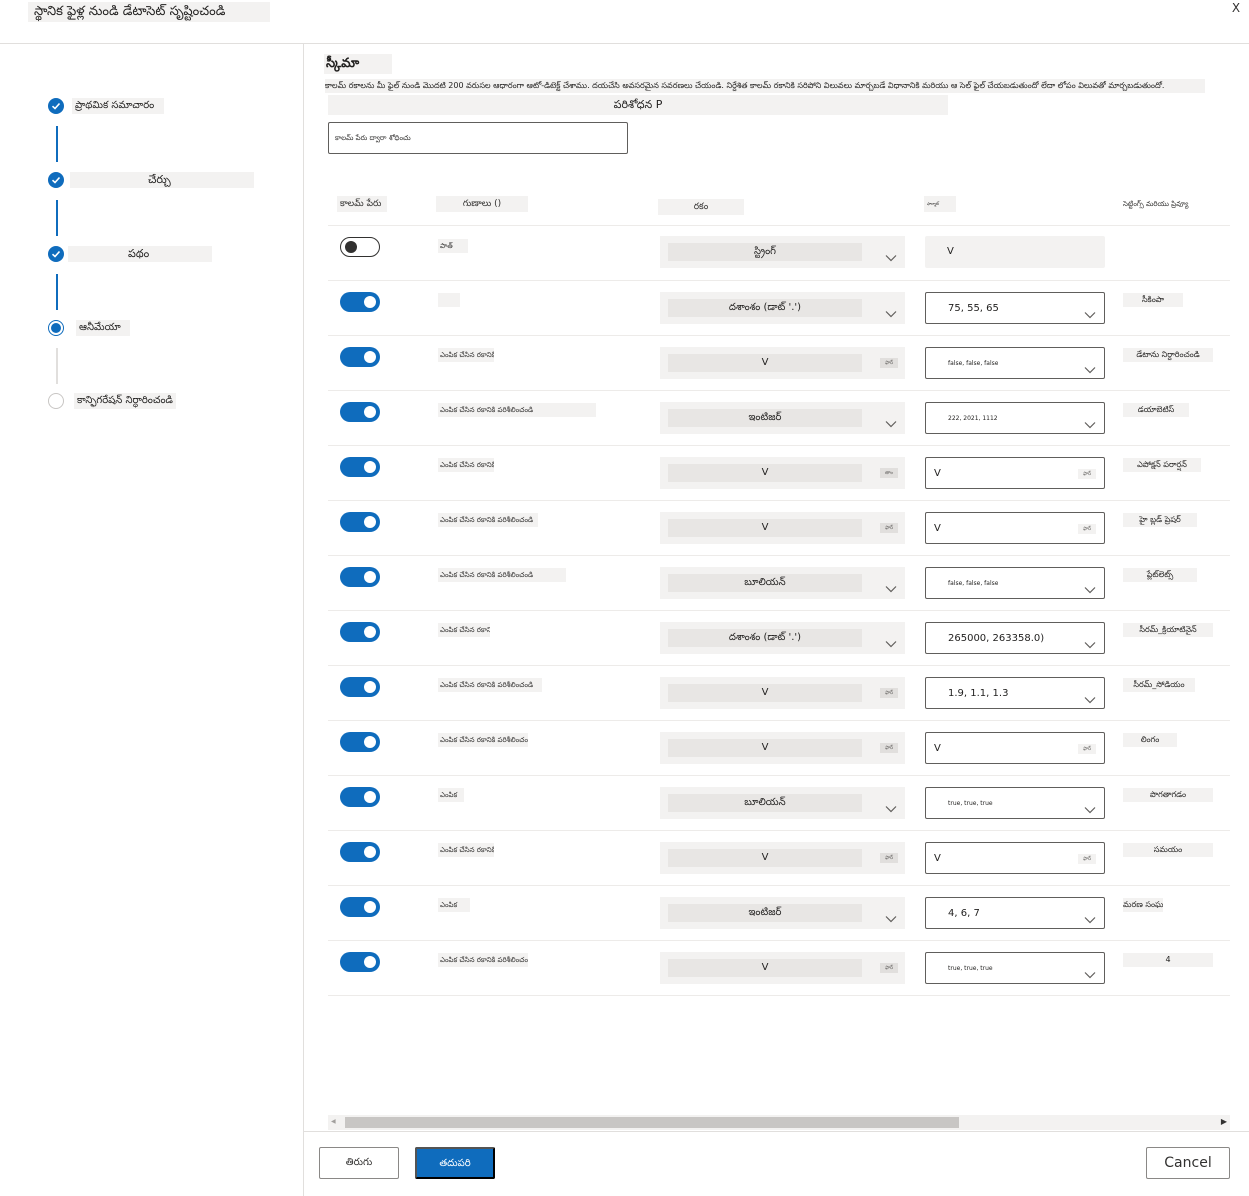  What do you see at coordinates (359, 1163) in the screenshot?
I see `back-button: తిరుగు` at bounding box center [359, 1163].